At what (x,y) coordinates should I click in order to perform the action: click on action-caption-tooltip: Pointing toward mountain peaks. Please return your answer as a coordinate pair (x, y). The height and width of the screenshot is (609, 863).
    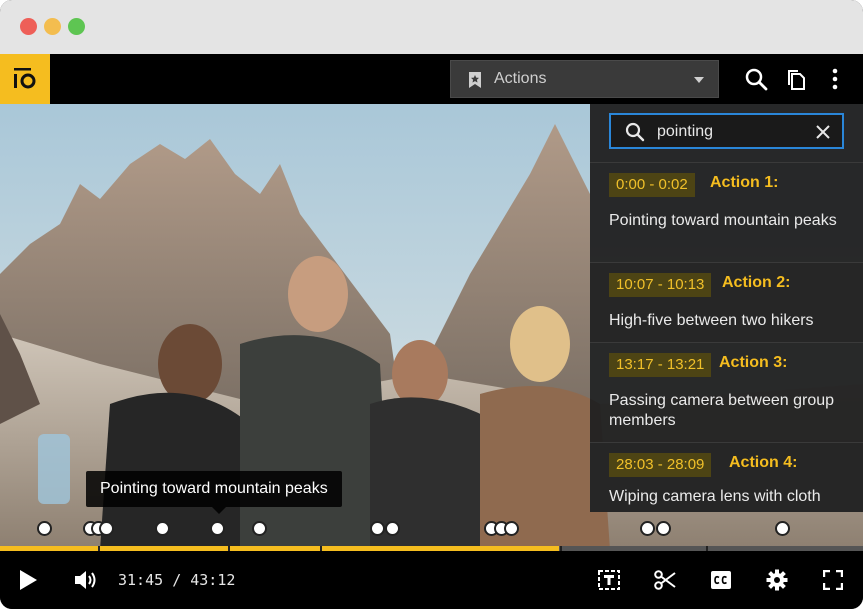
    Looking at the image, I should click on (214, 492).